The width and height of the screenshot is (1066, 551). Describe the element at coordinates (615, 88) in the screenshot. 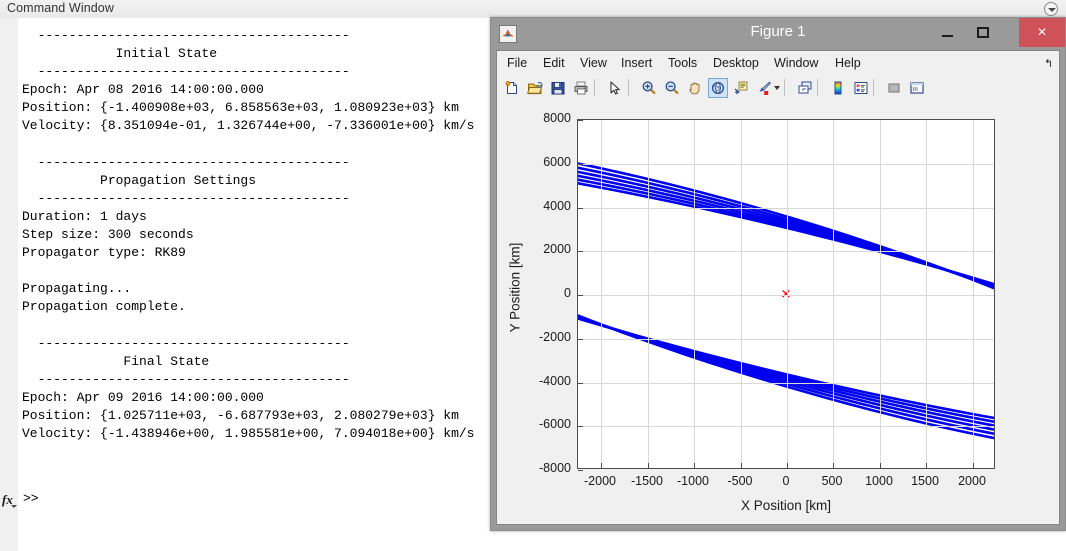

I see `edit-plot-pointer-icon` at that location.